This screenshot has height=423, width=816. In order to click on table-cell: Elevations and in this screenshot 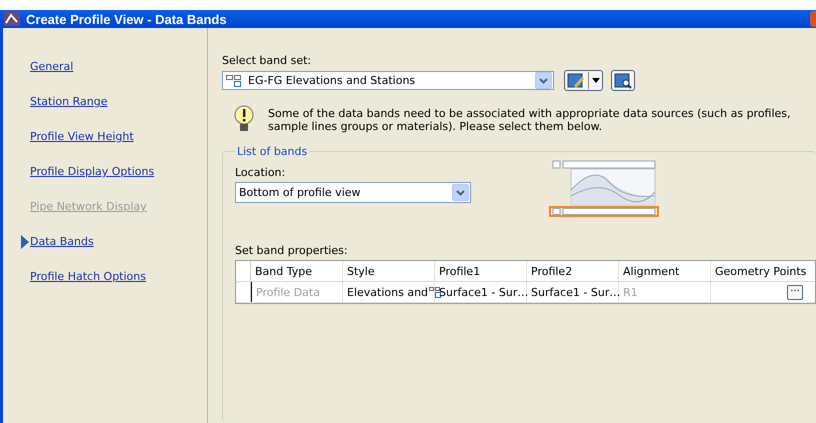, I will do `click(387, 292)`.